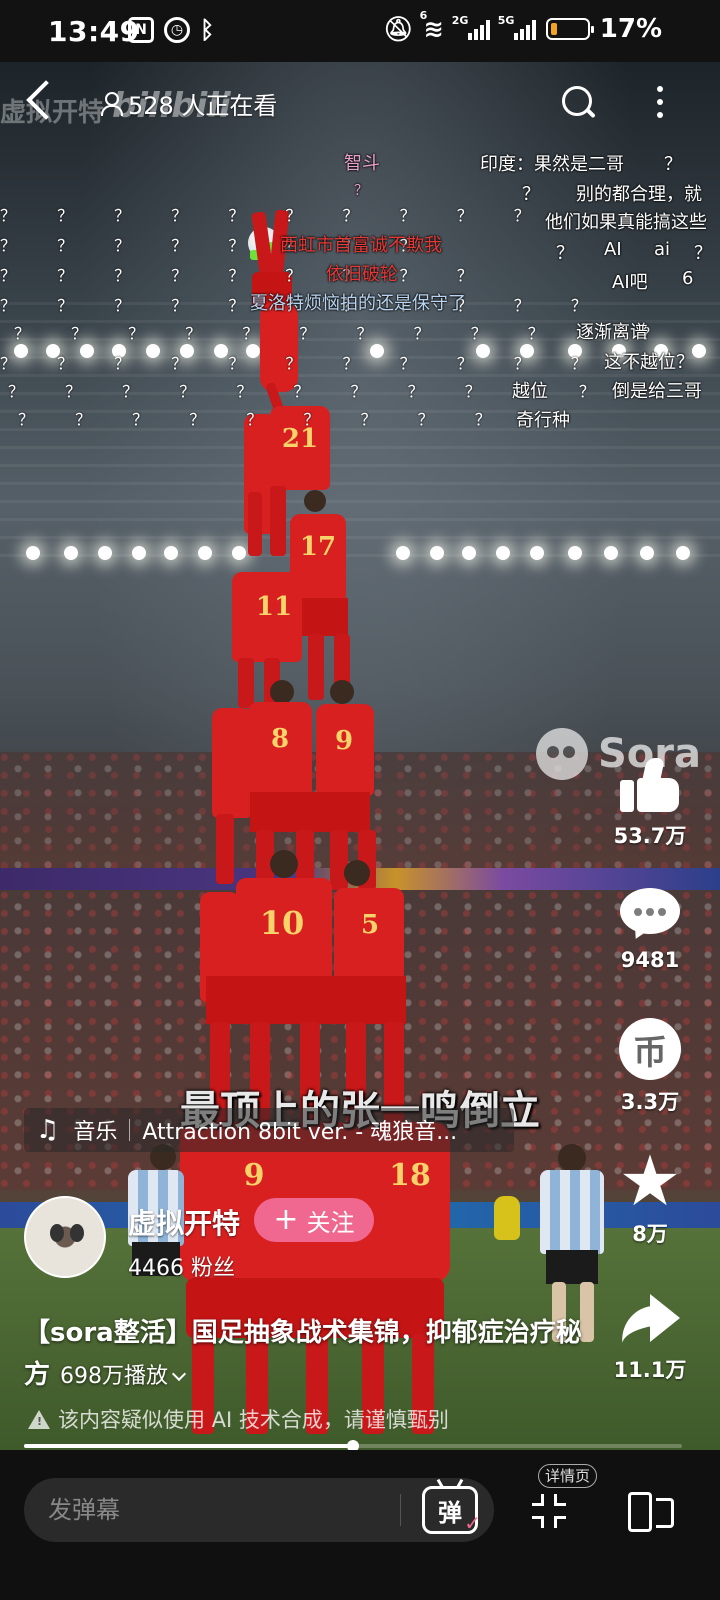  I want to click on danmaku-input, so click(218, 1510).